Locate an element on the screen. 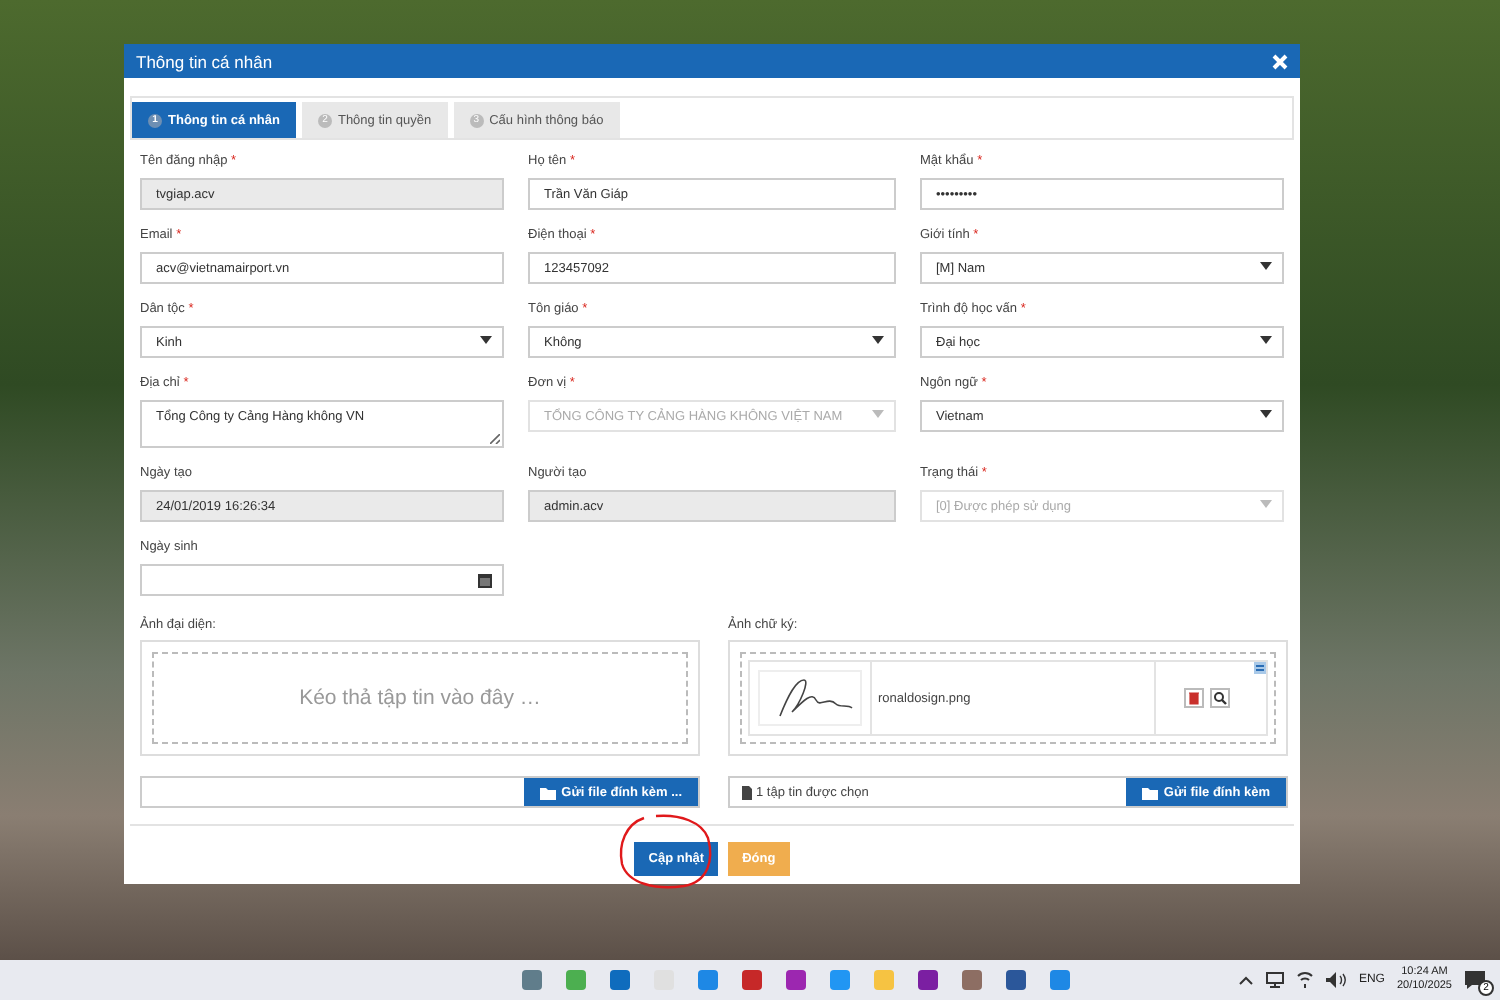 The height and width of the screenshot is (1000, 1500). date-field is located at coordinates (322, 580).